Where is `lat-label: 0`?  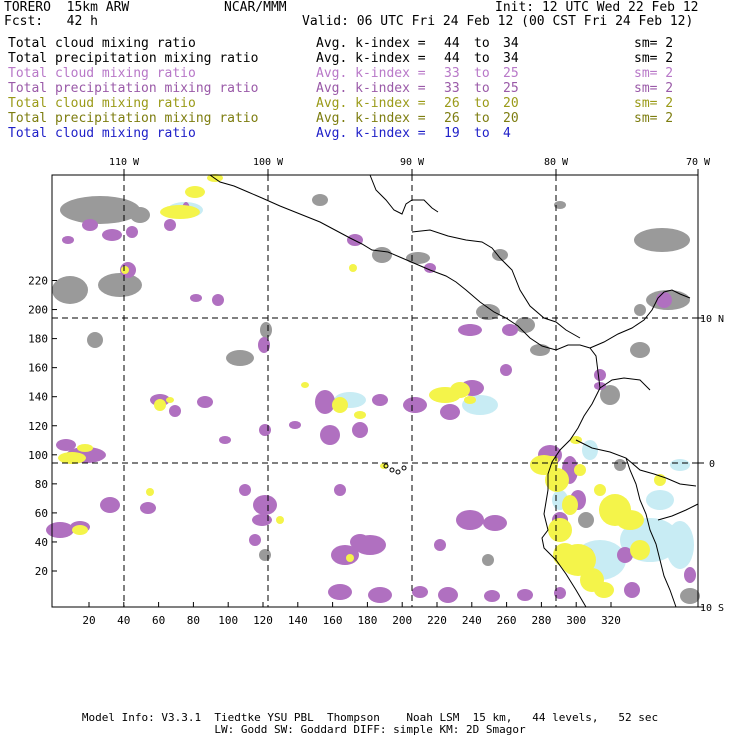
lat-label: 0 is located at coordinates (712, 464).